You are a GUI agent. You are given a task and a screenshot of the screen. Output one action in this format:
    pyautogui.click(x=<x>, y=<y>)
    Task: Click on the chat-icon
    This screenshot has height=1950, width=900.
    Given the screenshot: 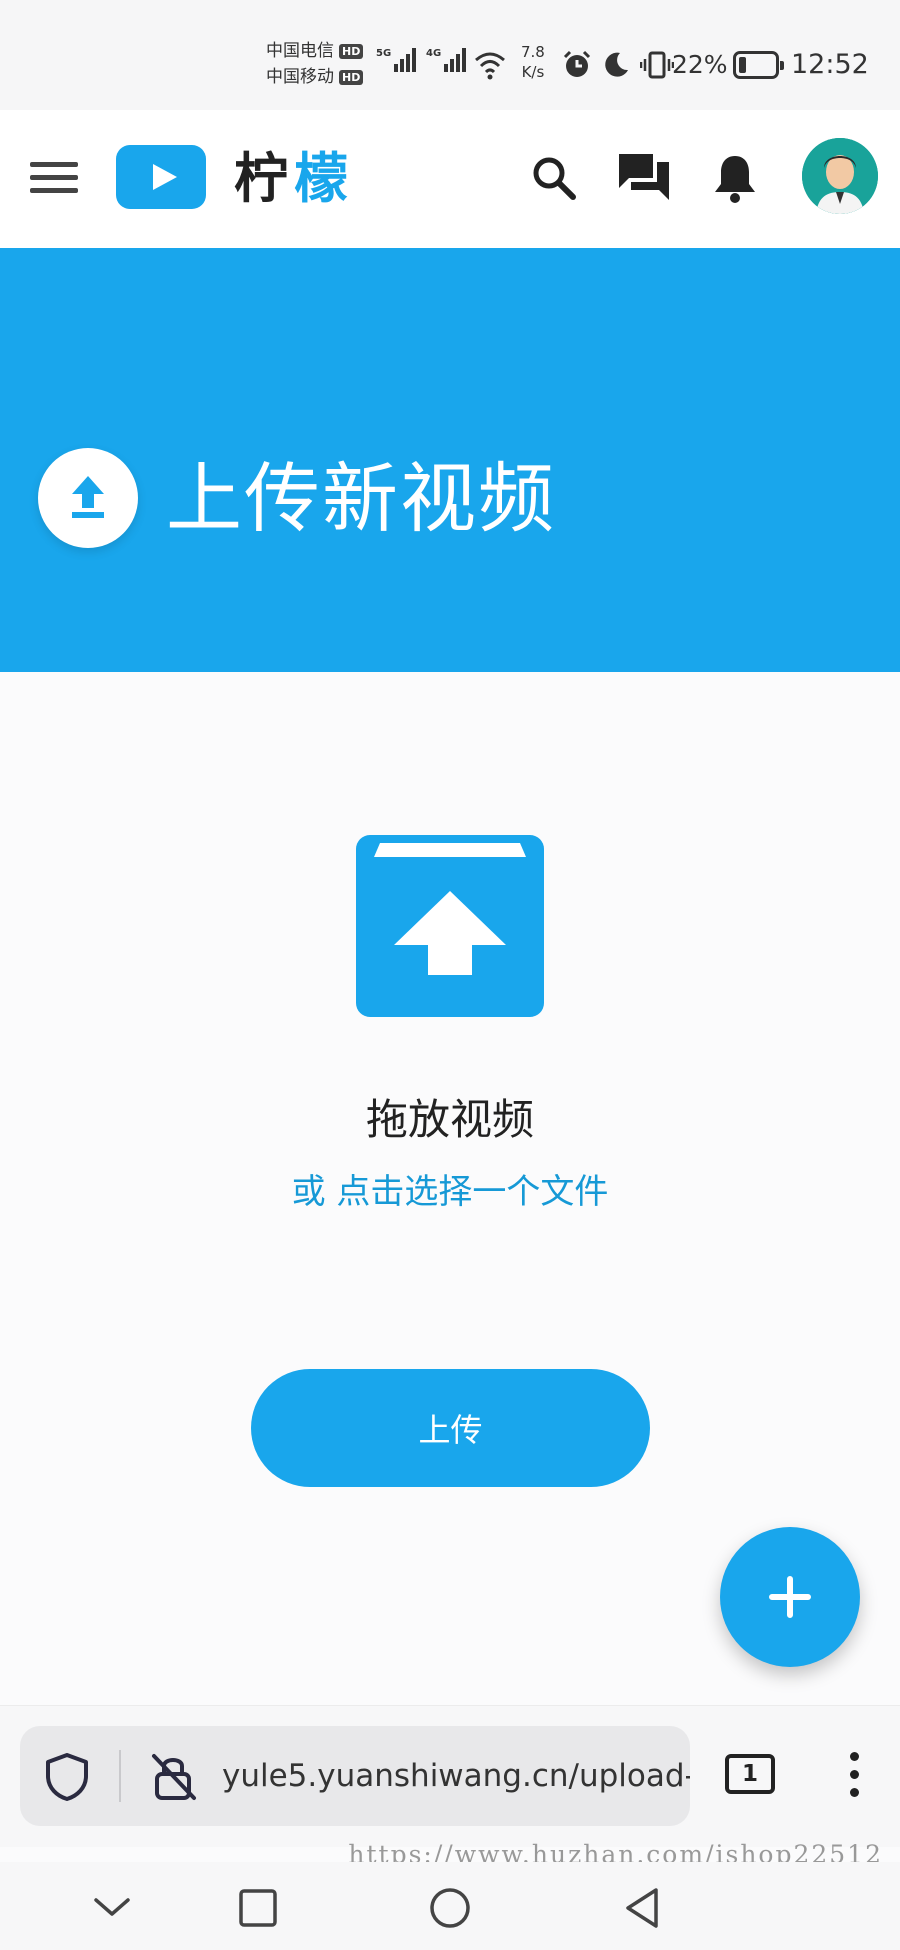 What is the action you would take?
    pyautogui.click(x=644, y=178)
    